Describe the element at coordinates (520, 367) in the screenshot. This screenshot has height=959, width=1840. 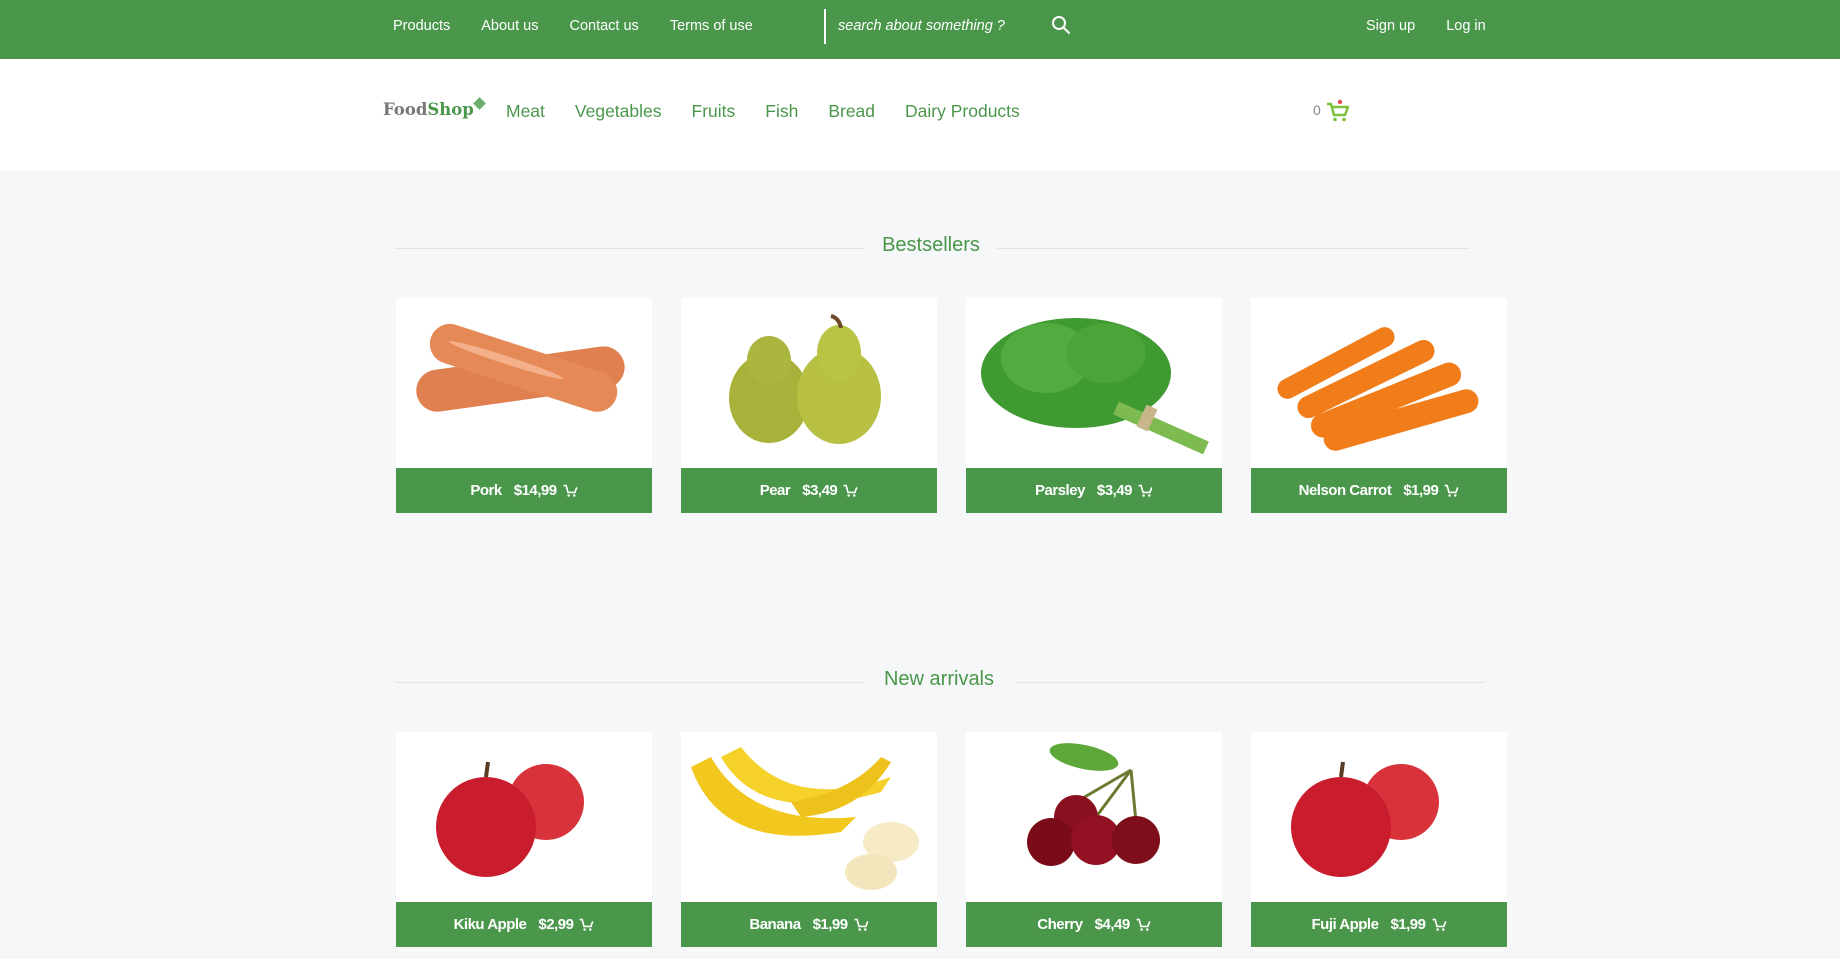
I see `sausage-image` at that location.